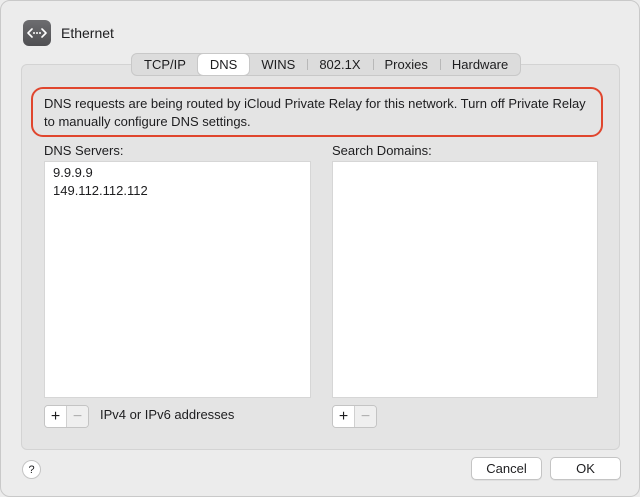 The image size is (640, 497). Describe the element at coordinates (406, 64) in the screenshot. I see `tab-proxies: Proxies` at that location.